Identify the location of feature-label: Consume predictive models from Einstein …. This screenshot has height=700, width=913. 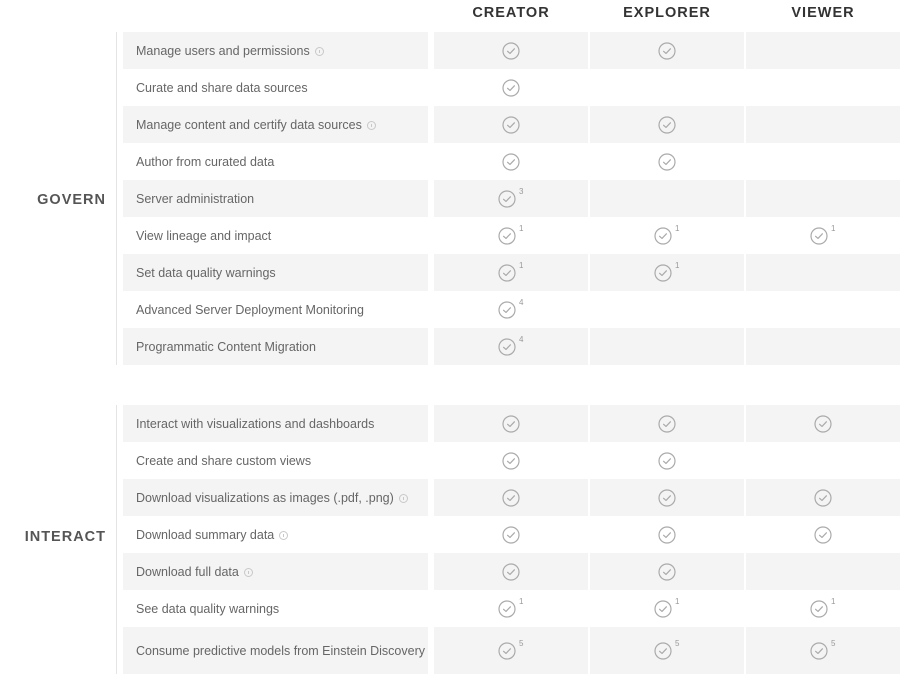
(280, 650).